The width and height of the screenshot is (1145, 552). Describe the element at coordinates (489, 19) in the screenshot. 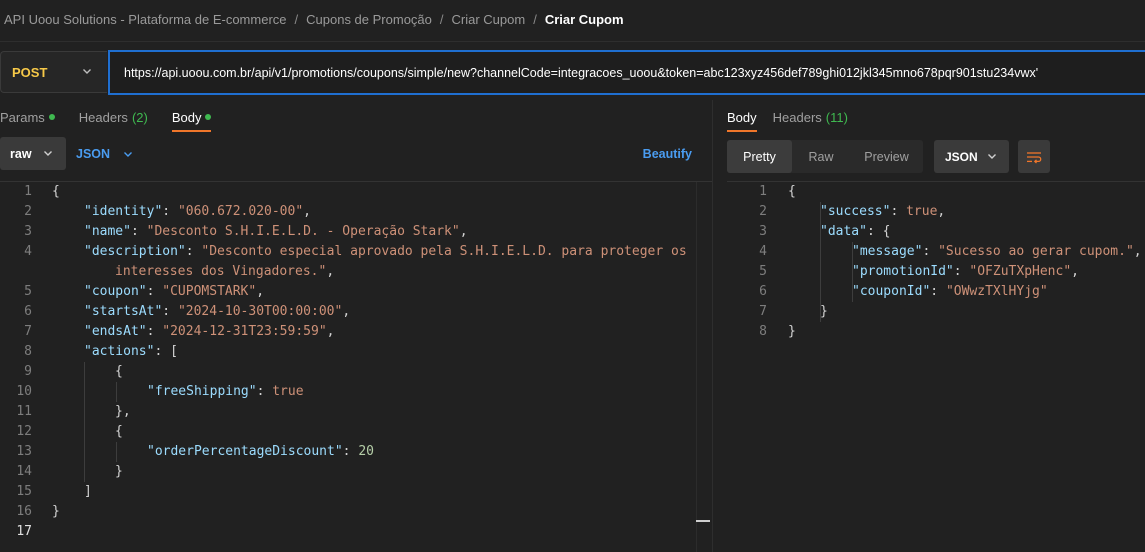

I see `breadcrumb-item-subfolder: Criar Cupom` at that location.